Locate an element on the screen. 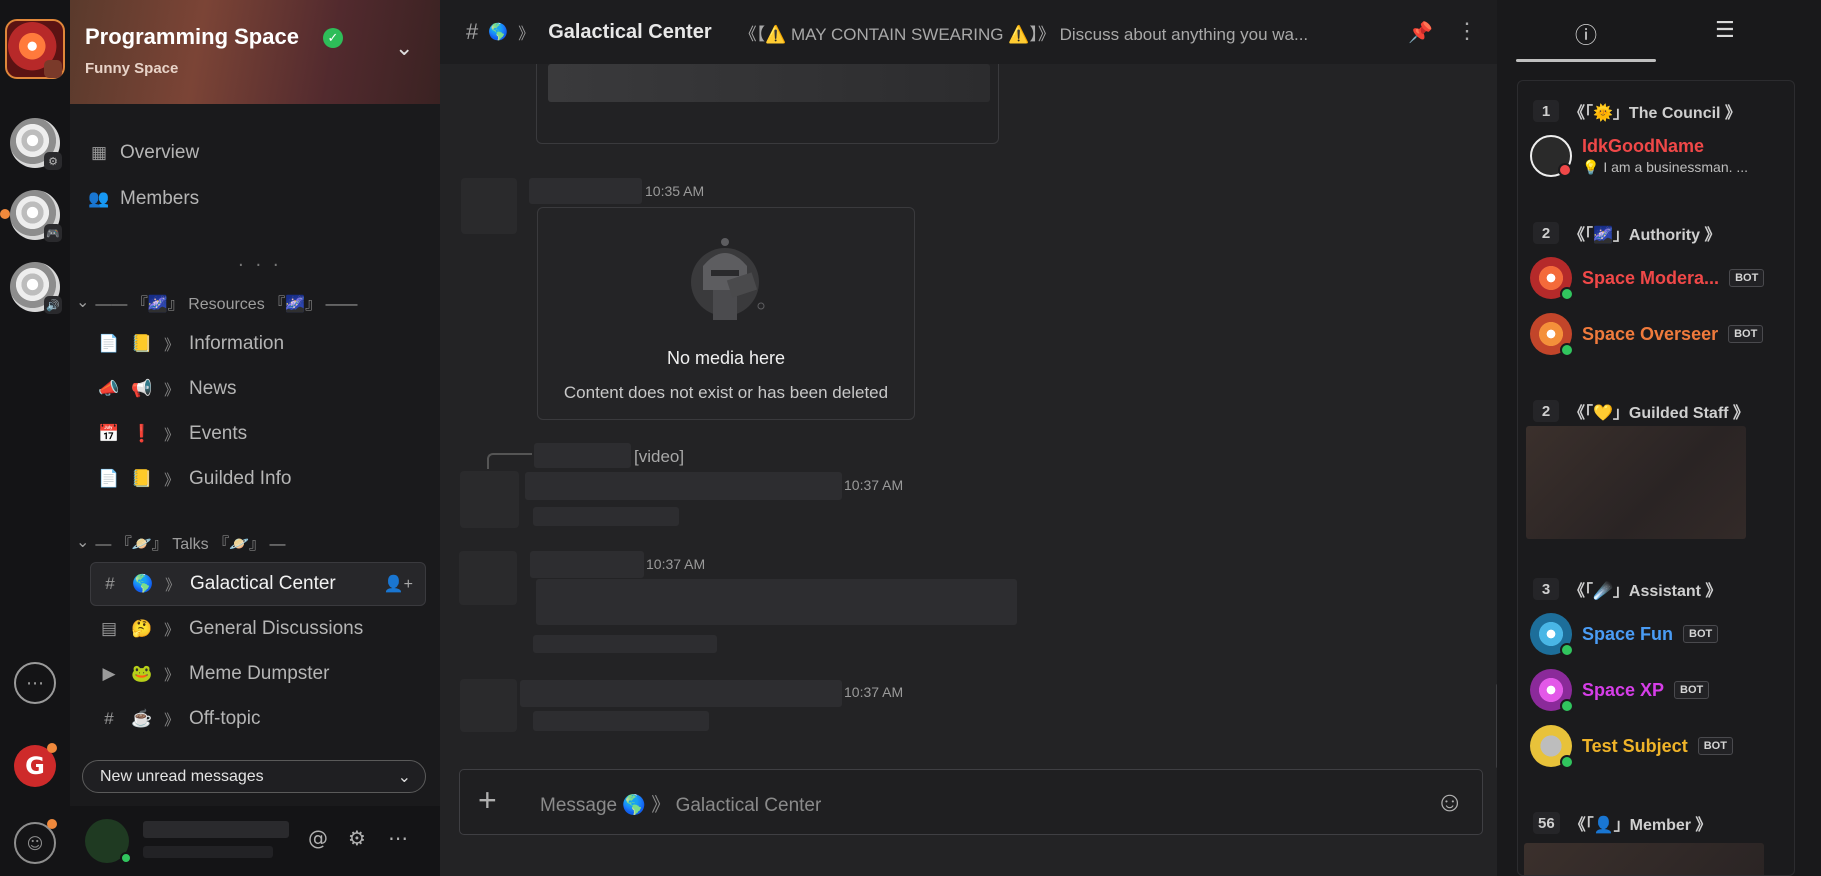 The image size is (1821, 876). member-space-fun: Space Fun BOT is located at coordinates (1660, 635).